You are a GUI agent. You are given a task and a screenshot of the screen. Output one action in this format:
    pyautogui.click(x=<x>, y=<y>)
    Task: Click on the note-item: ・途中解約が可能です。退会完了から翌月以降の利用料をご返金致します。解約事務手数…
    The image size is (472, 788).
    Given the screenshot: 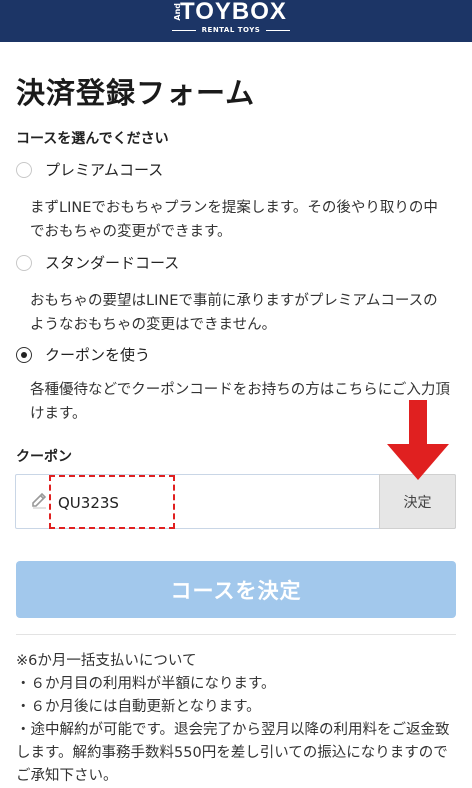 What is the action you would take?
    pyautogui.click(x=233, y=753)
    